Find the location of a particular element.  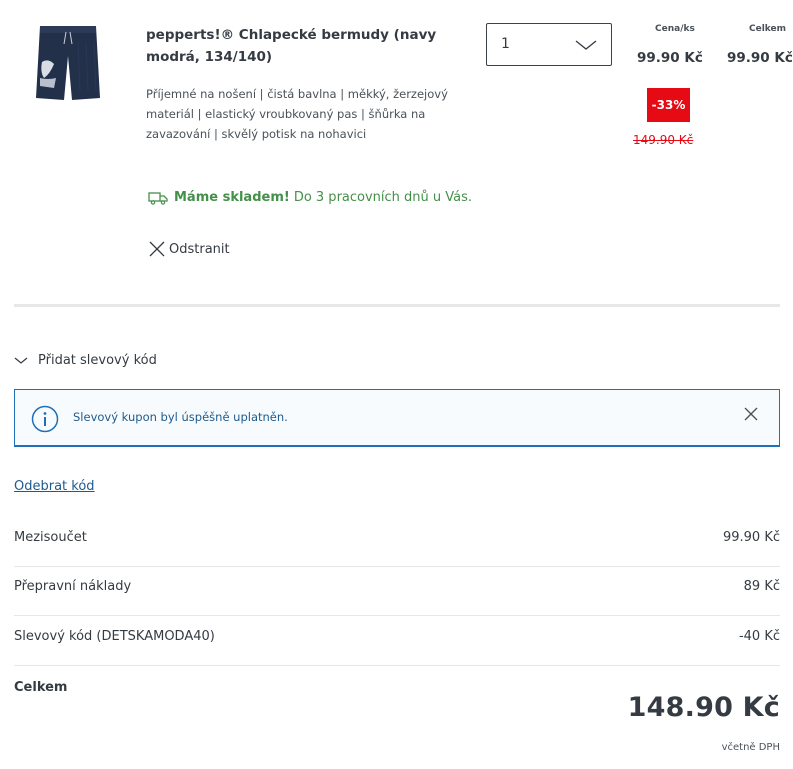

summary-row-subtotal: Mezisoučet 99.90 Kč is located at coordinates (397, 542).